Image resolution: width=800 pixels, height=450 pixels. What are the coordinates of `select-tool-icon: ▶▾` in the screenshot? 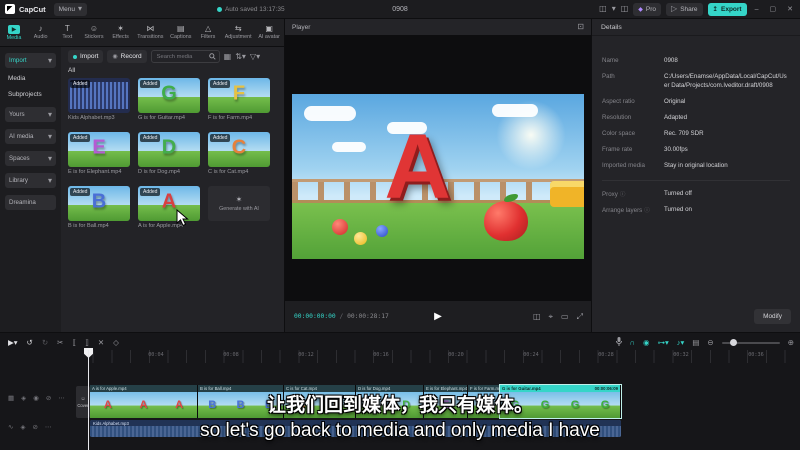 It's located at (13, 343).